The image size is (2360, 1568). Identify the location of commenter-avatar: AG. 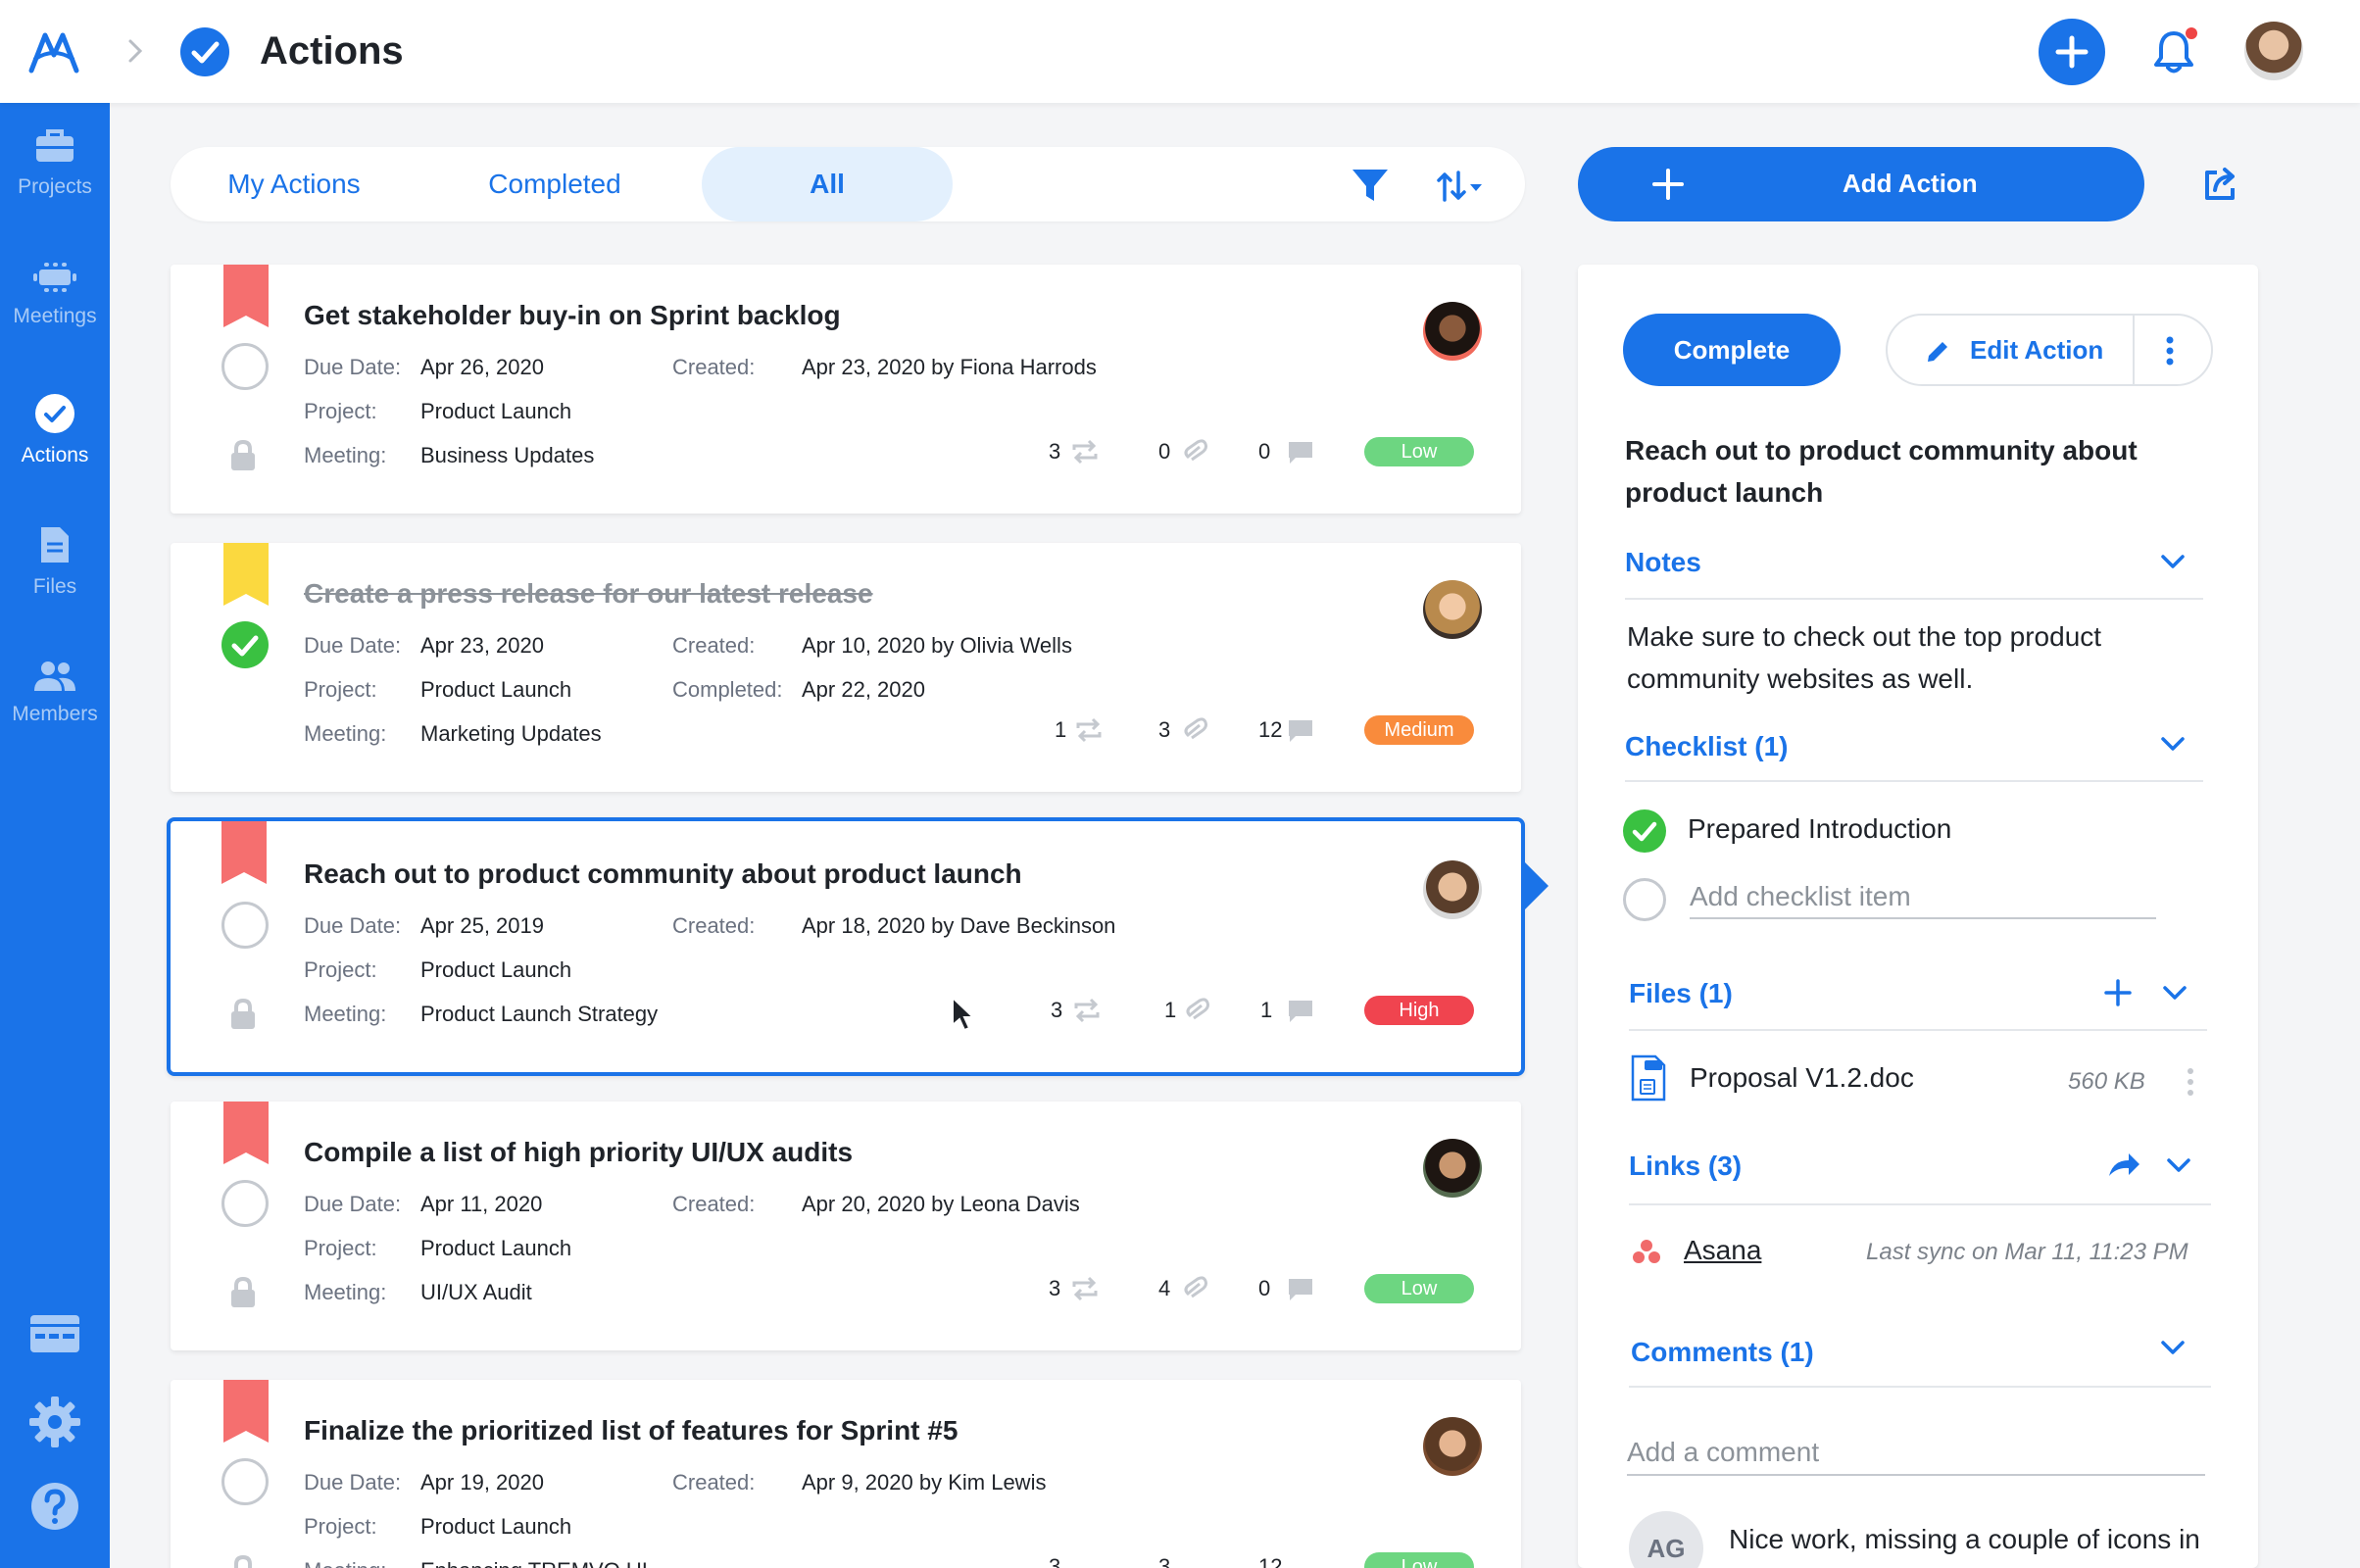
(1666, 1539).